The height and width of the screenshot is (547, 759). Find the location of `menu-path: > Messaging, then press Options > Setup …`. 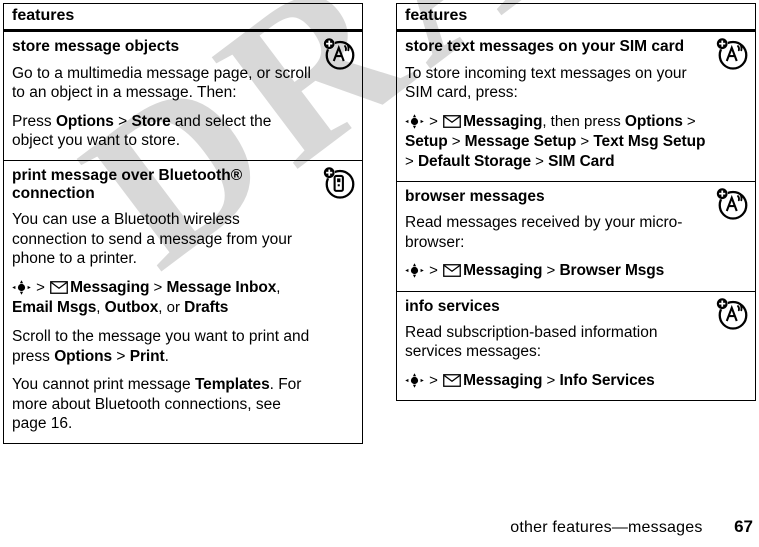

menu-path: > Messaging, then press Options > Setup … is located at coordinates (557, 142).